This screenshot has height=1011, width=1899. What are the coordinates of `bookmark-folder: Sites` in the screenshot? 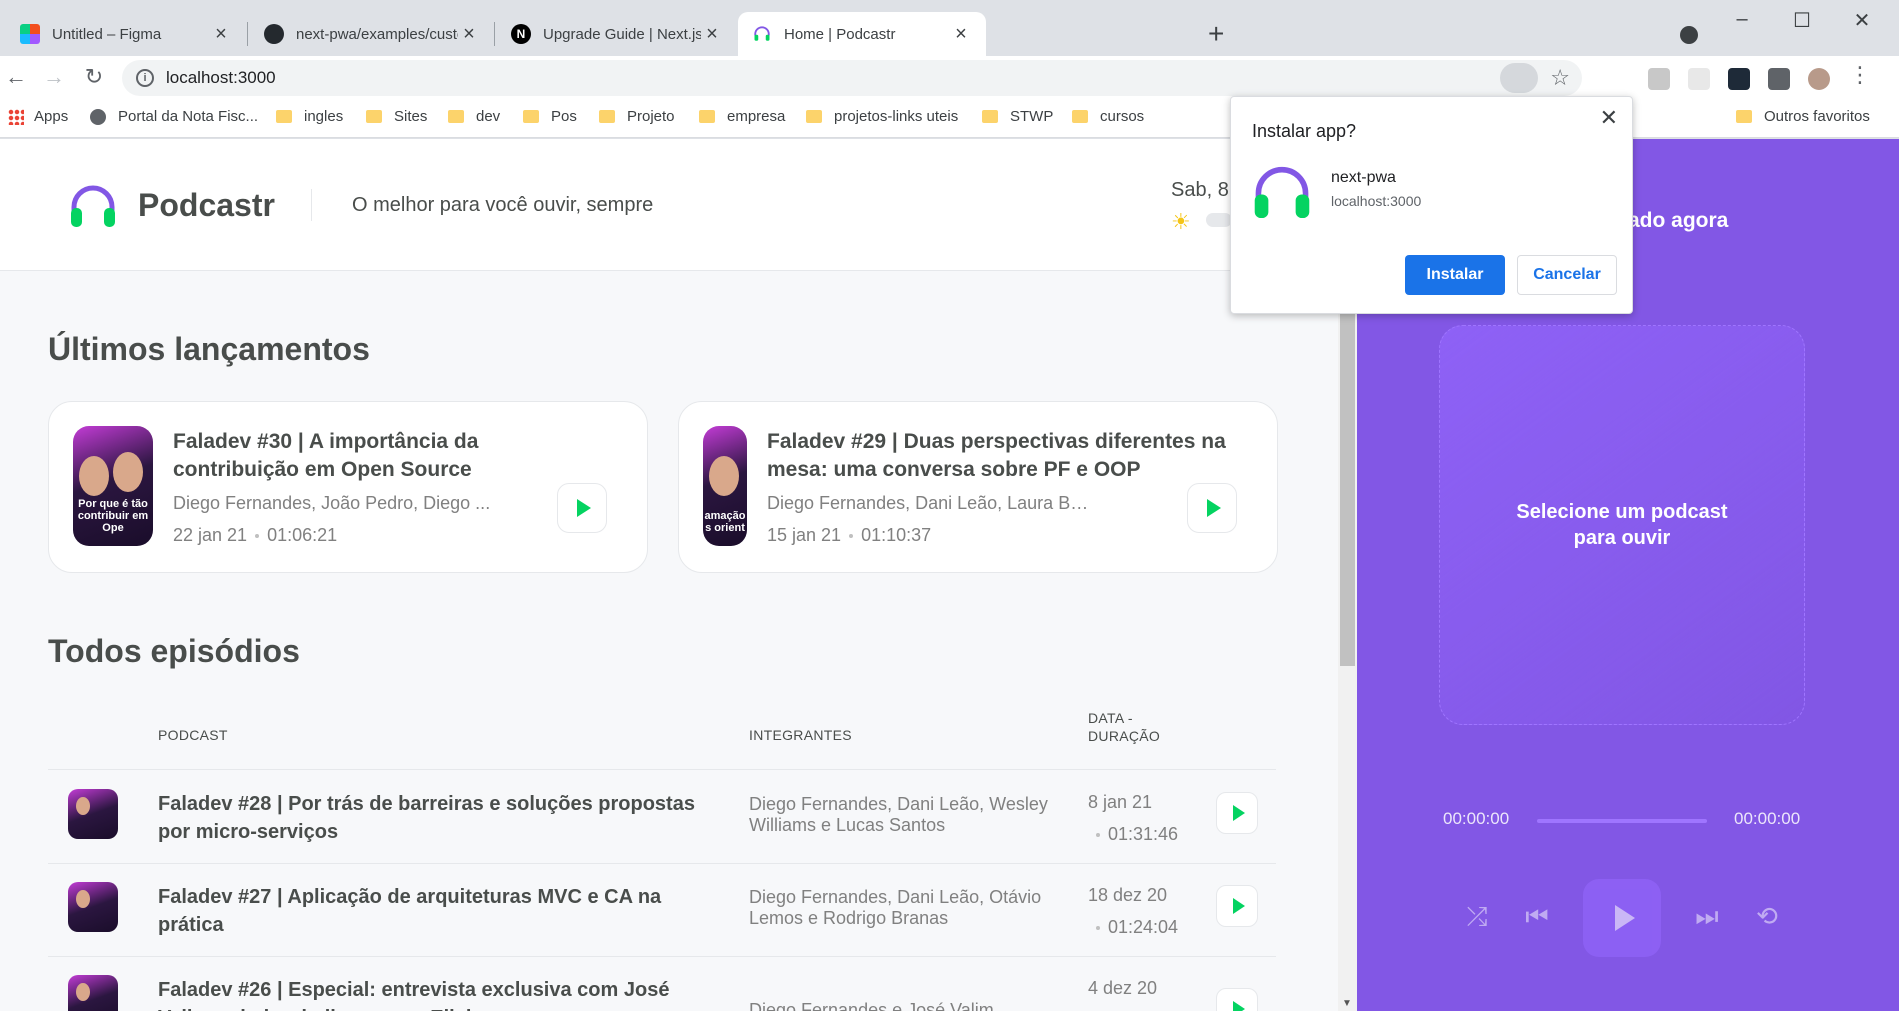 It's located at (396, 116).